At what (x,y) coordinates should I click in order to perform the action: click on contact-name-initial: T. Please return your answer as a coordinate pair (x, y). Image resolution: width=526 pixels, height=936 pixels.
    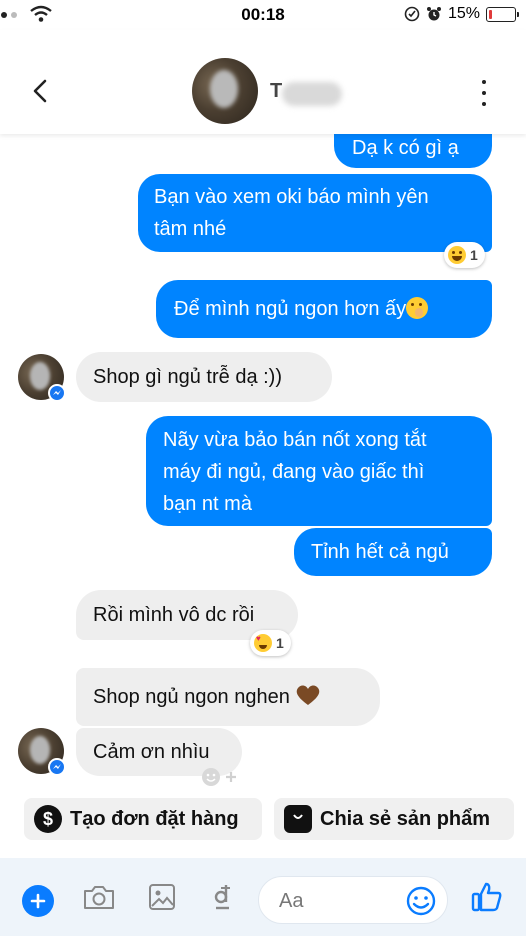
    Looking at the image, I should click on (276, 91).